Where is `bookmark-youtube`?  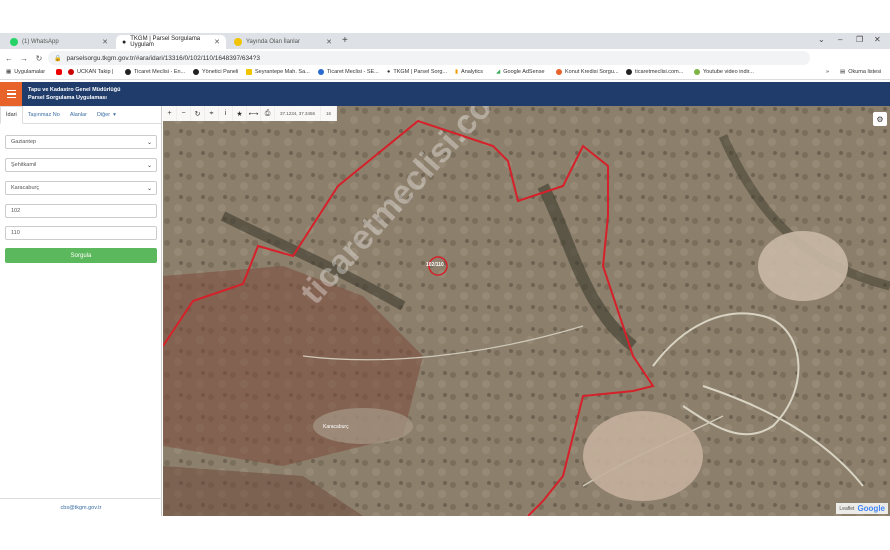 bookmark-youtube is located at coordinates (60, 72).